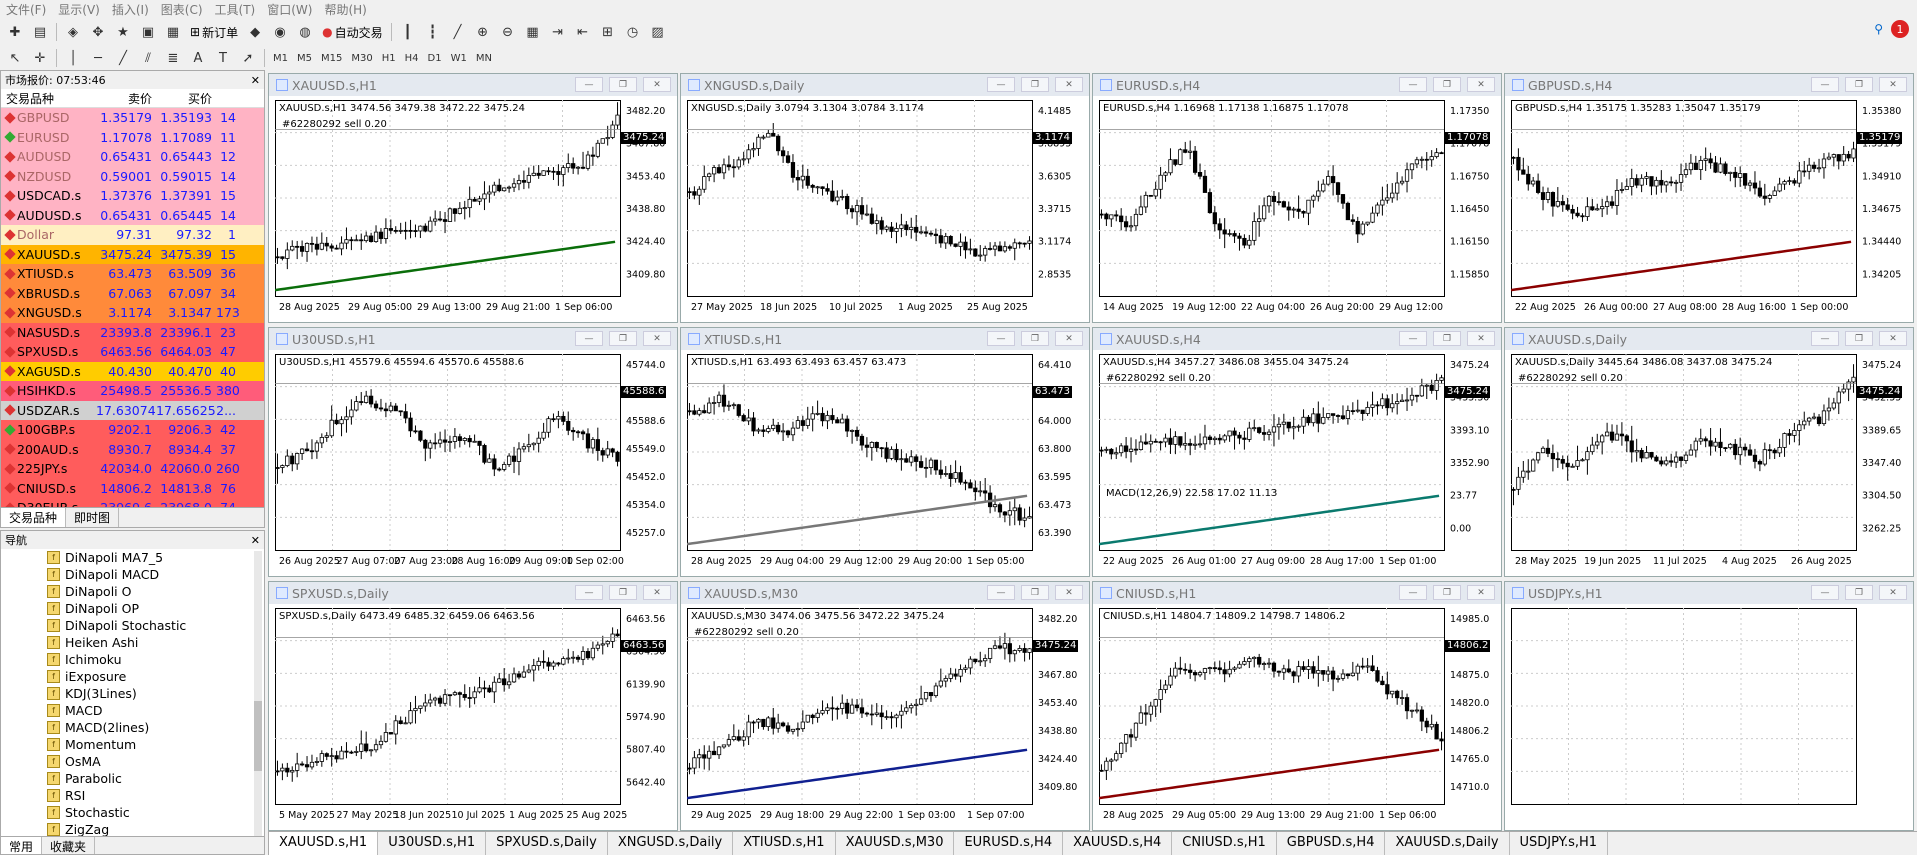 This screenshot has height=855, width=1917. What do you see at coordinates (132, 137) in the screenshot?
I see `market-row: EURUSD 1.17078 1.17089 11` at bounding box center [132, 137].